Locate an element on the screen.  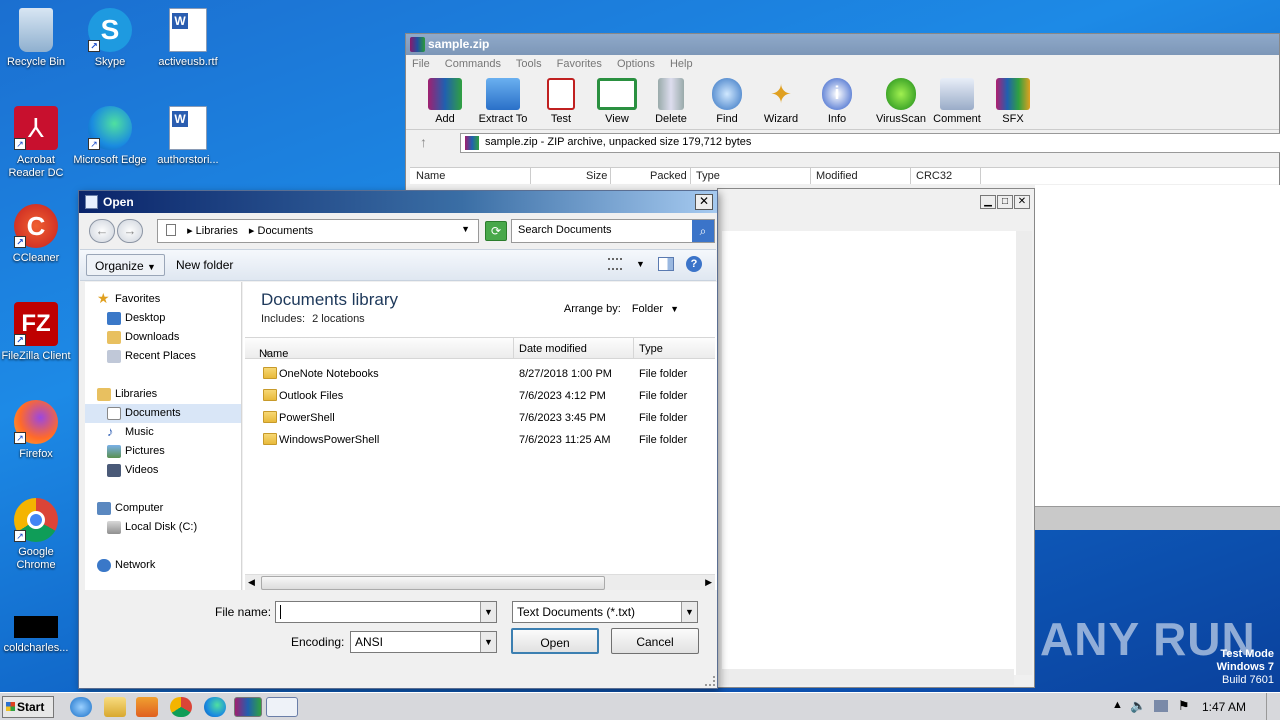
toolbar-extract-button: Extract To is located at coordinates (503, 101).